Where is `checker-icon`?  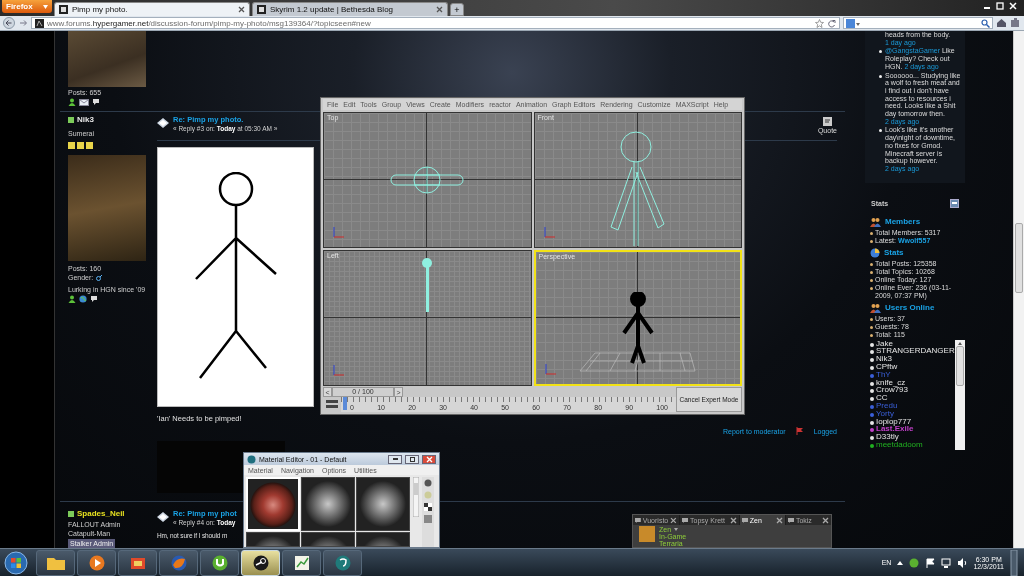
checker-icon is located at coordinates (428, 507).